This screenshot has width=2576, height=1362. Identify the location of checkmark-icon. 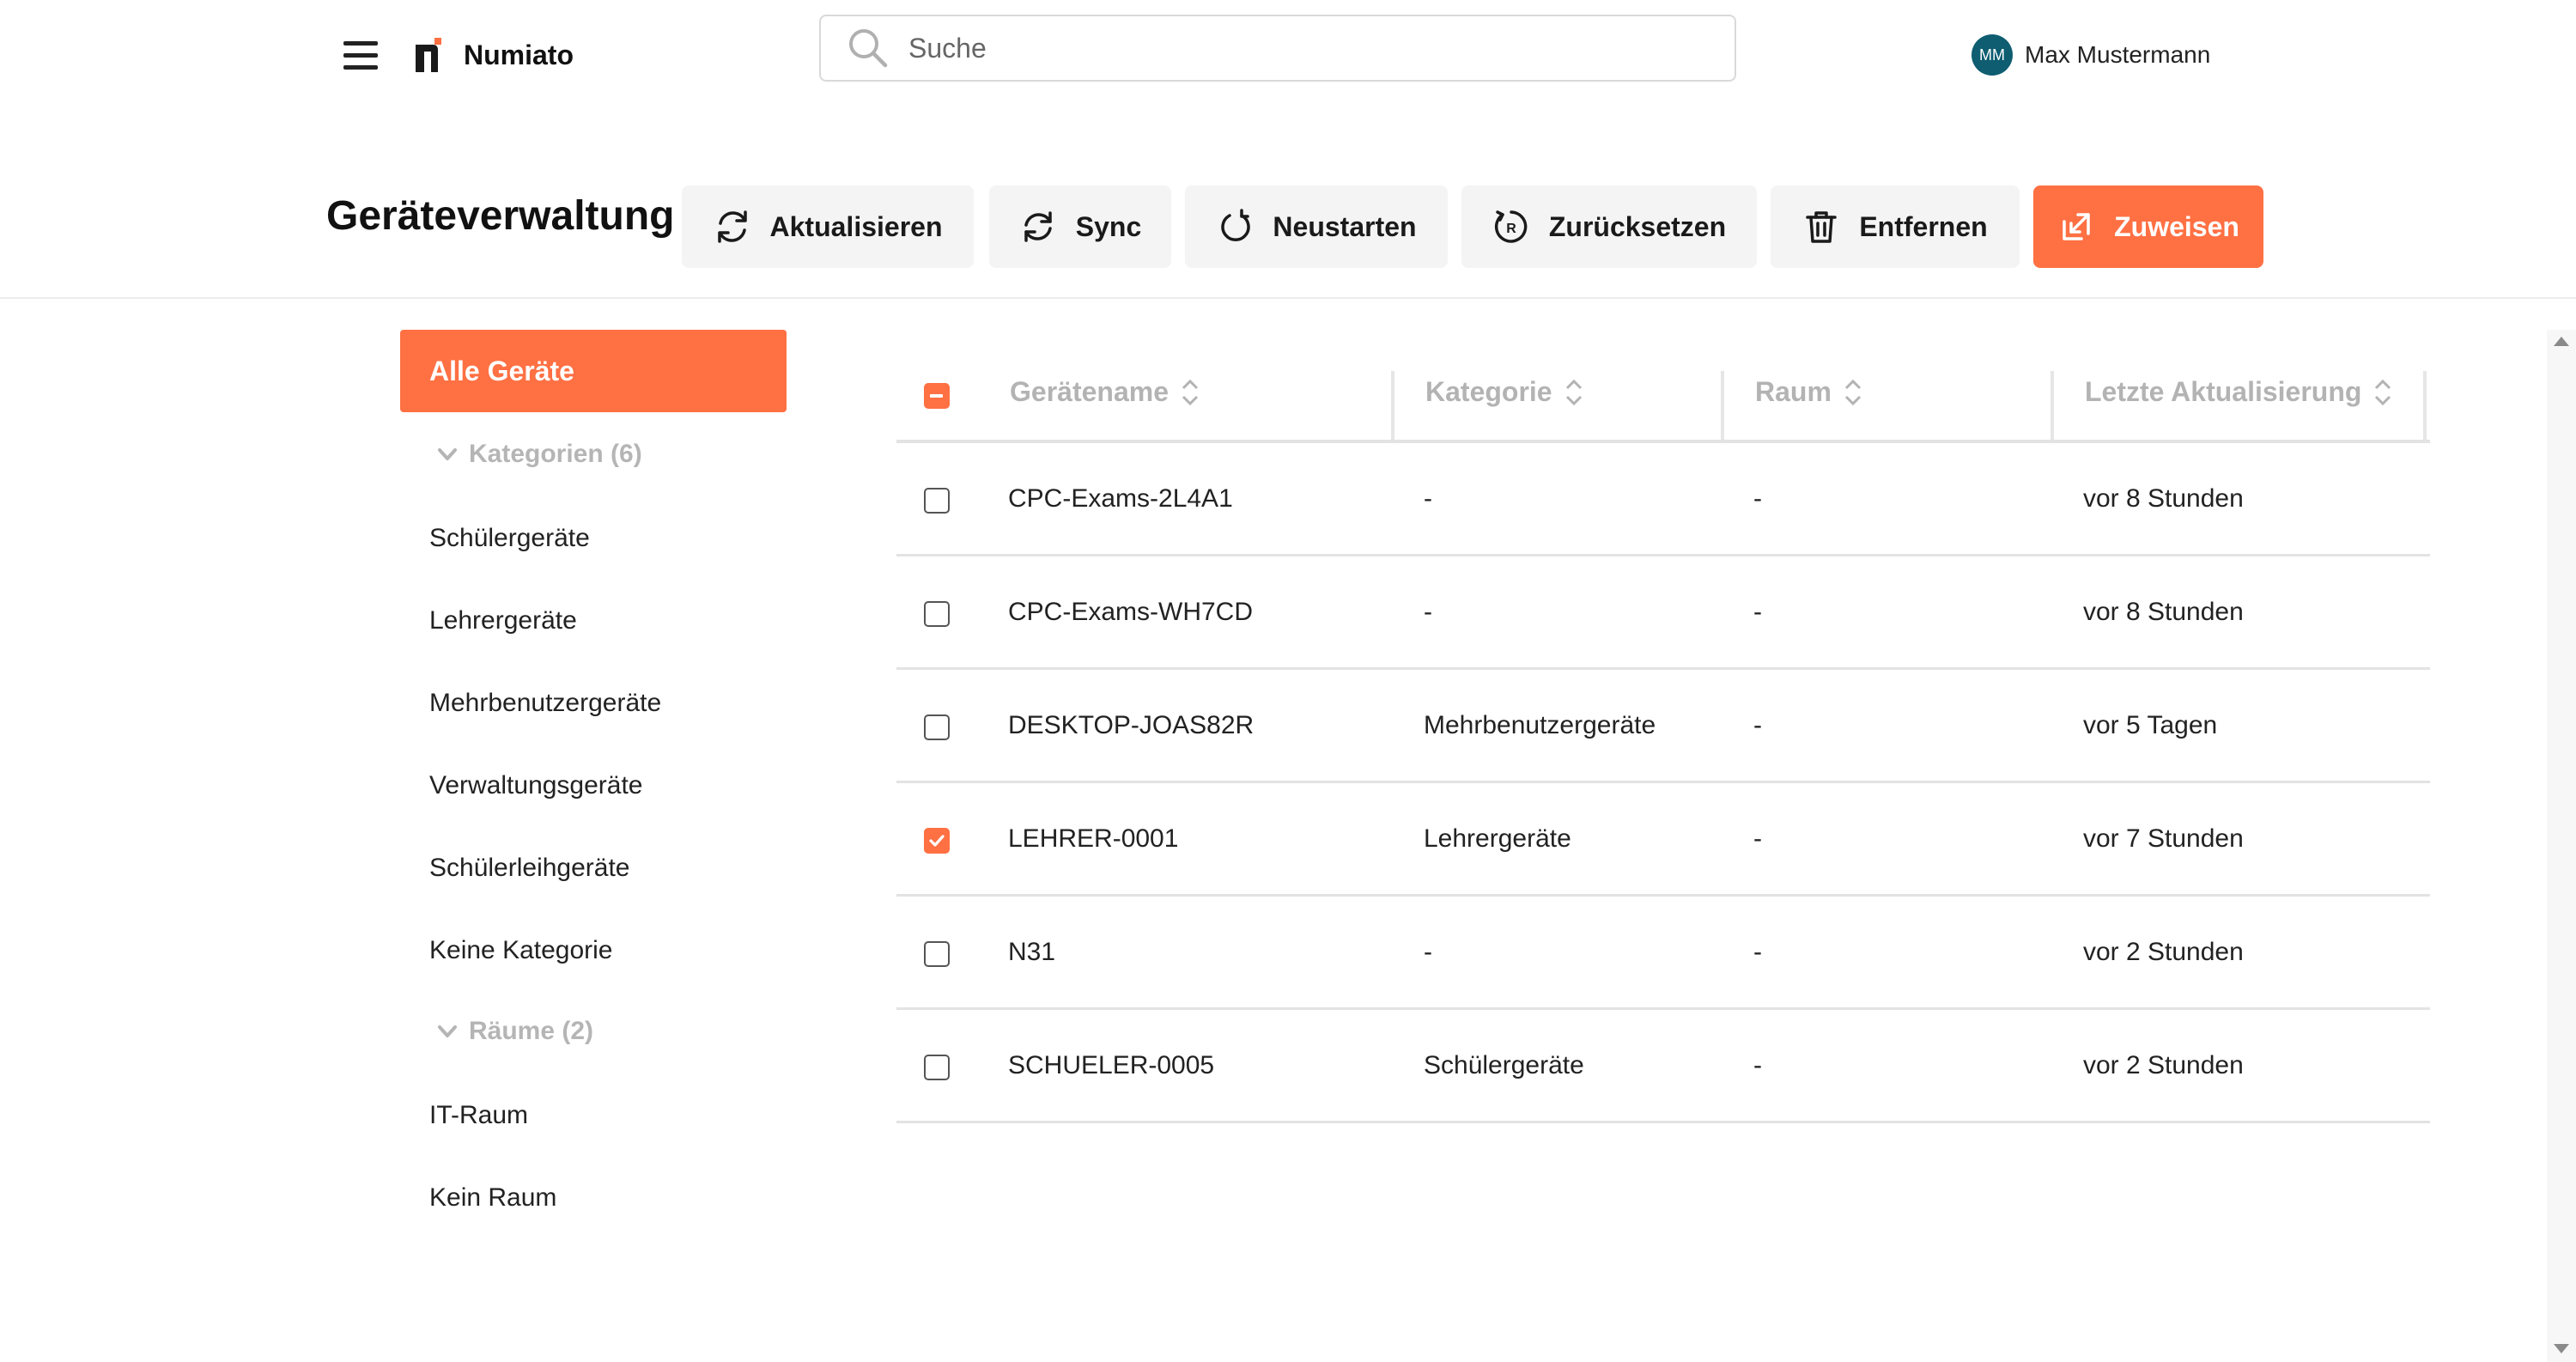
(937, 841).